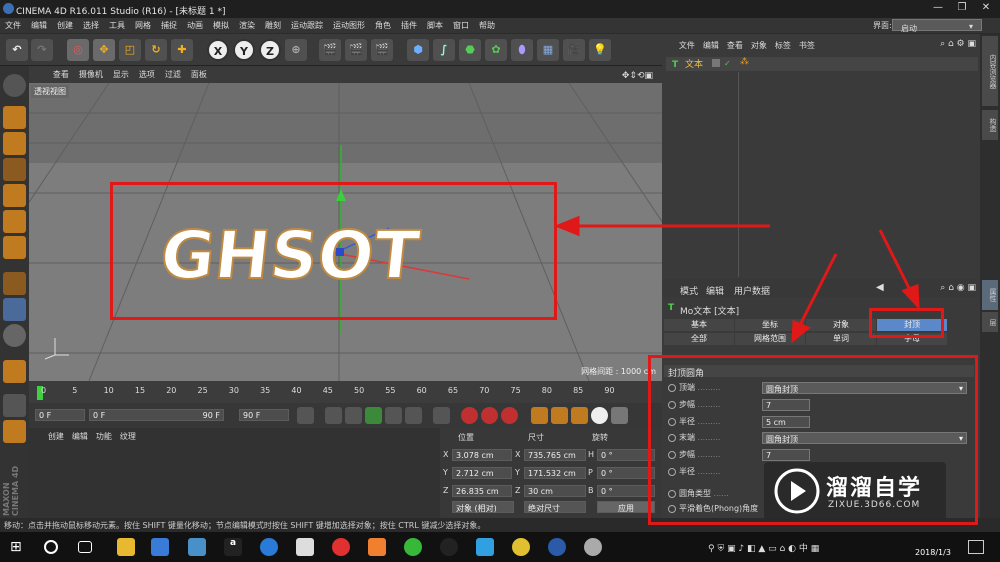 Image resolution: width=1000 pixels, height=562 pixels. I want to click on menu-character: 角色, so click(383, 25).